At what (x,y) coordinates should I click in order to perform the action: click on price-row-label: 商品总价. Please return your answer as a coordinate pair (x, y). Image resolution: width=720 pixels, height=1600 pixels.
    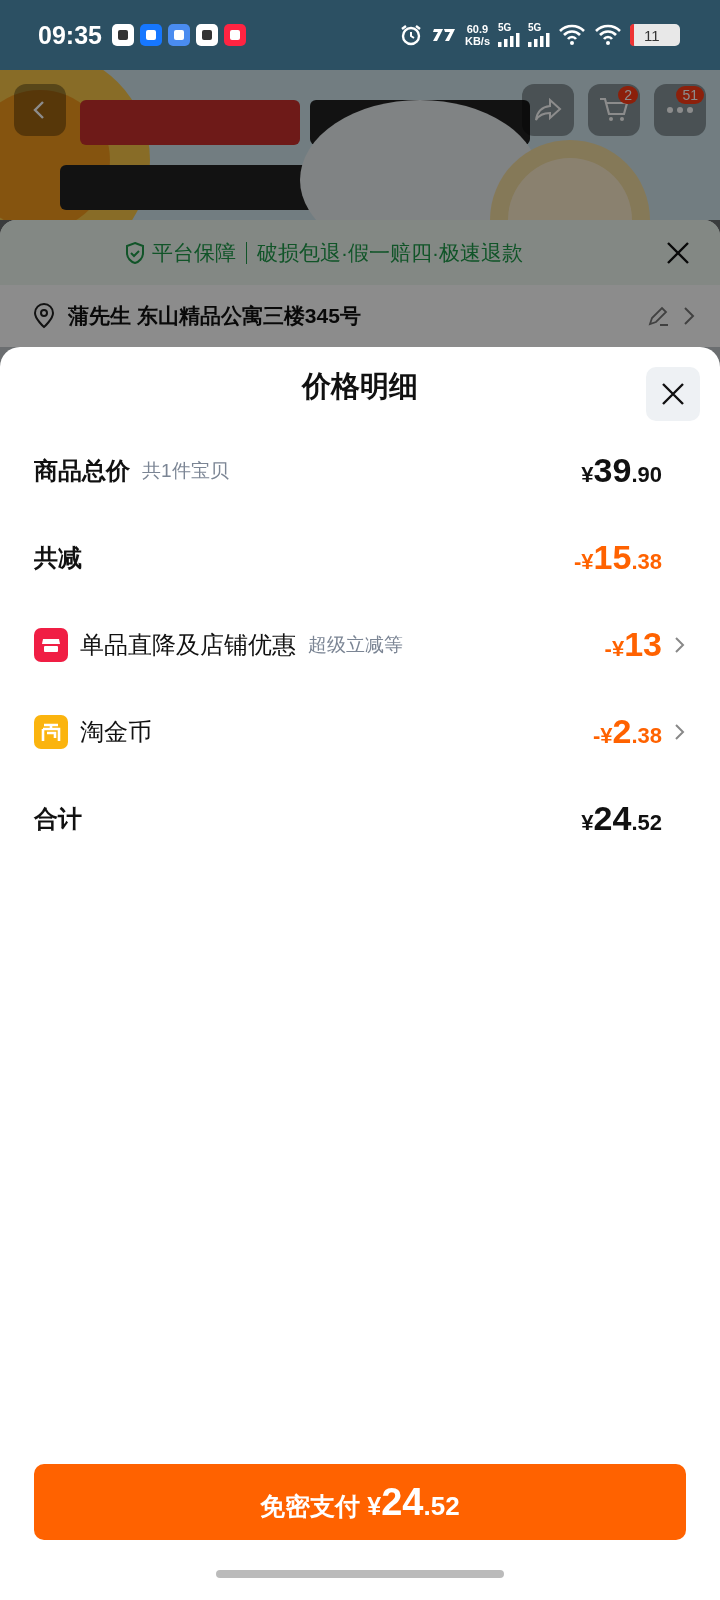
    Looking at the image, I should click on (82, 470).